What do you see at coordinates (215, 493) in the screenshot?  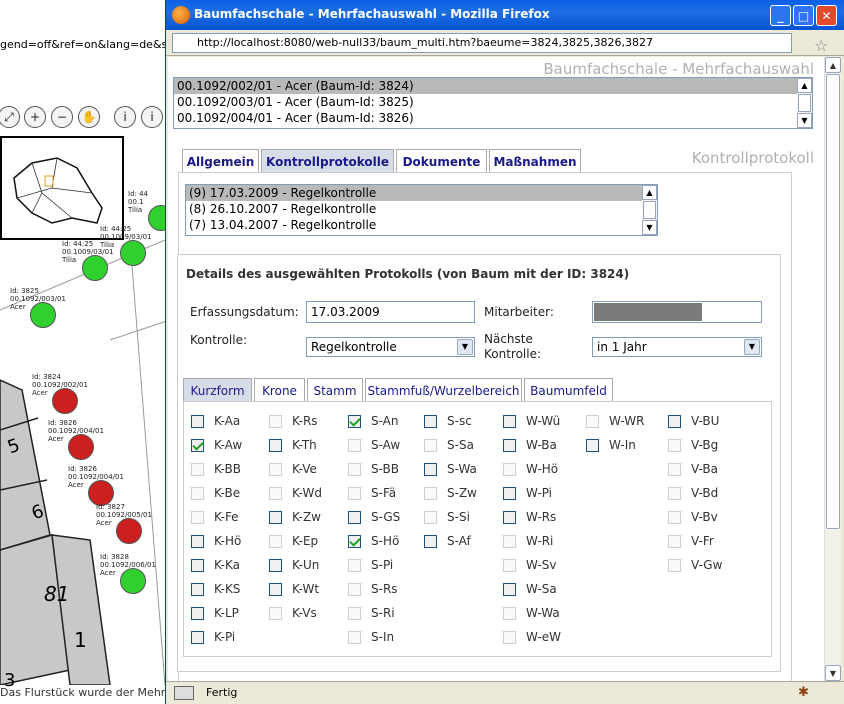 I see `checkbox-k-be: K-Be` at bounding box center [215, 493].